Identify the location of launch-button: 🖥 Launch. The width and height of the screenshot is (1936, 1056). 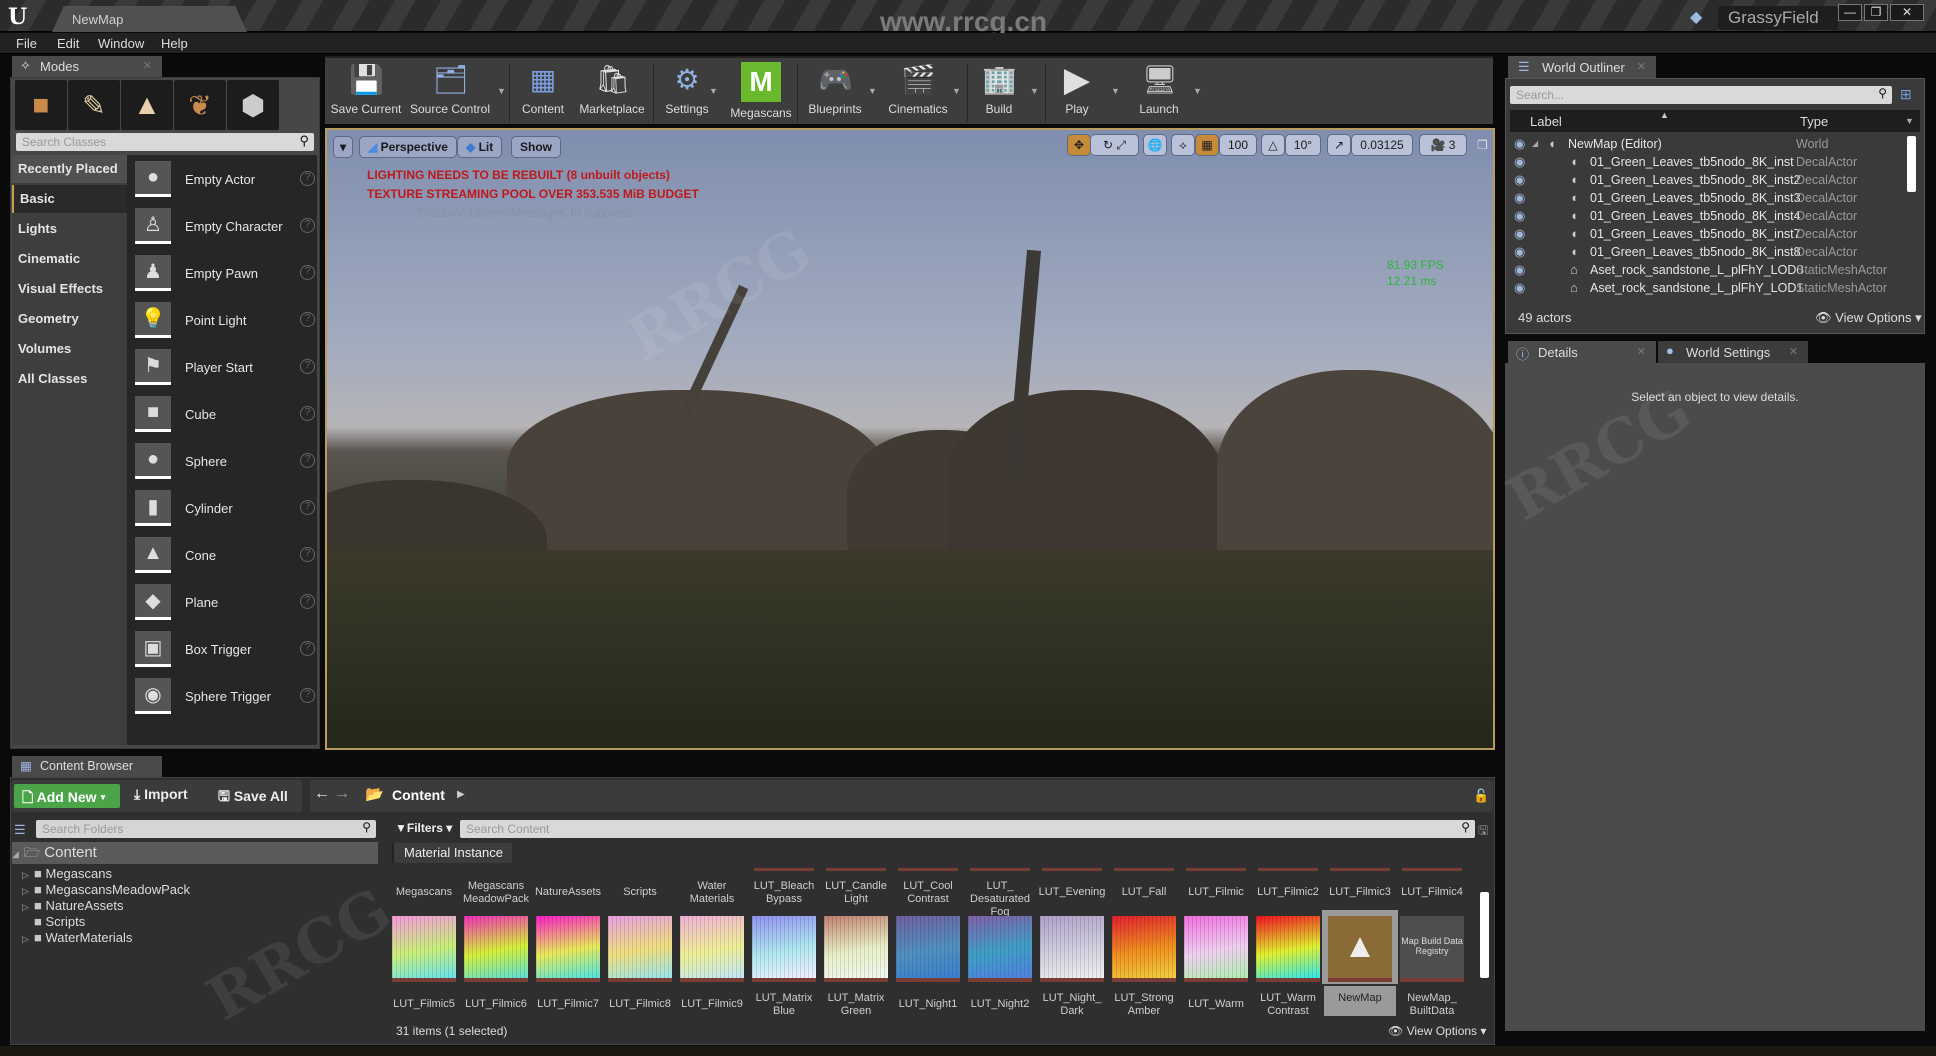
(1159, 93).